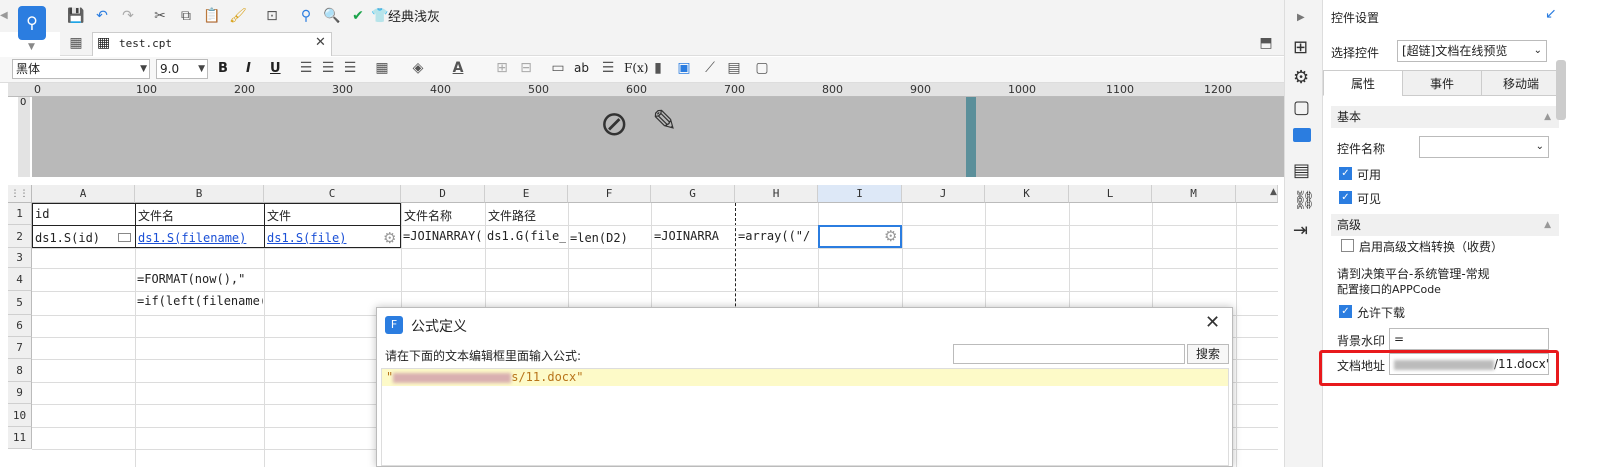  Describe the element at coordinates (76, 16) in the screenshot. I see `save-icon: 💾` at that location.